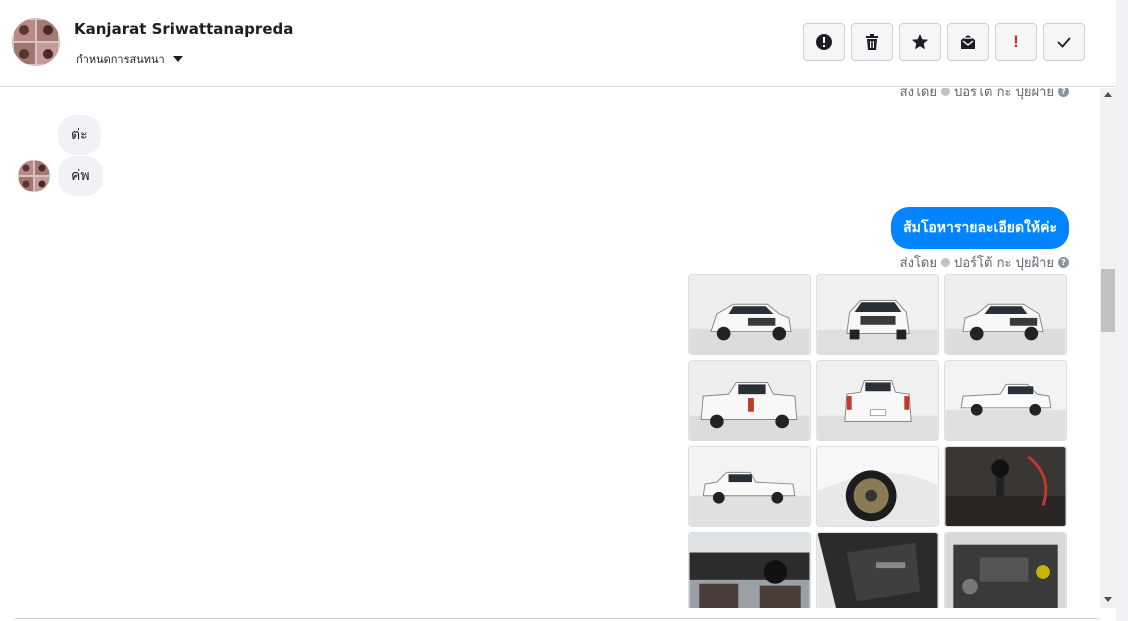 Image resolution: width=1128 pixels, height=621 pixels. I want to click on scroll-thumb, so click(1108, 300).